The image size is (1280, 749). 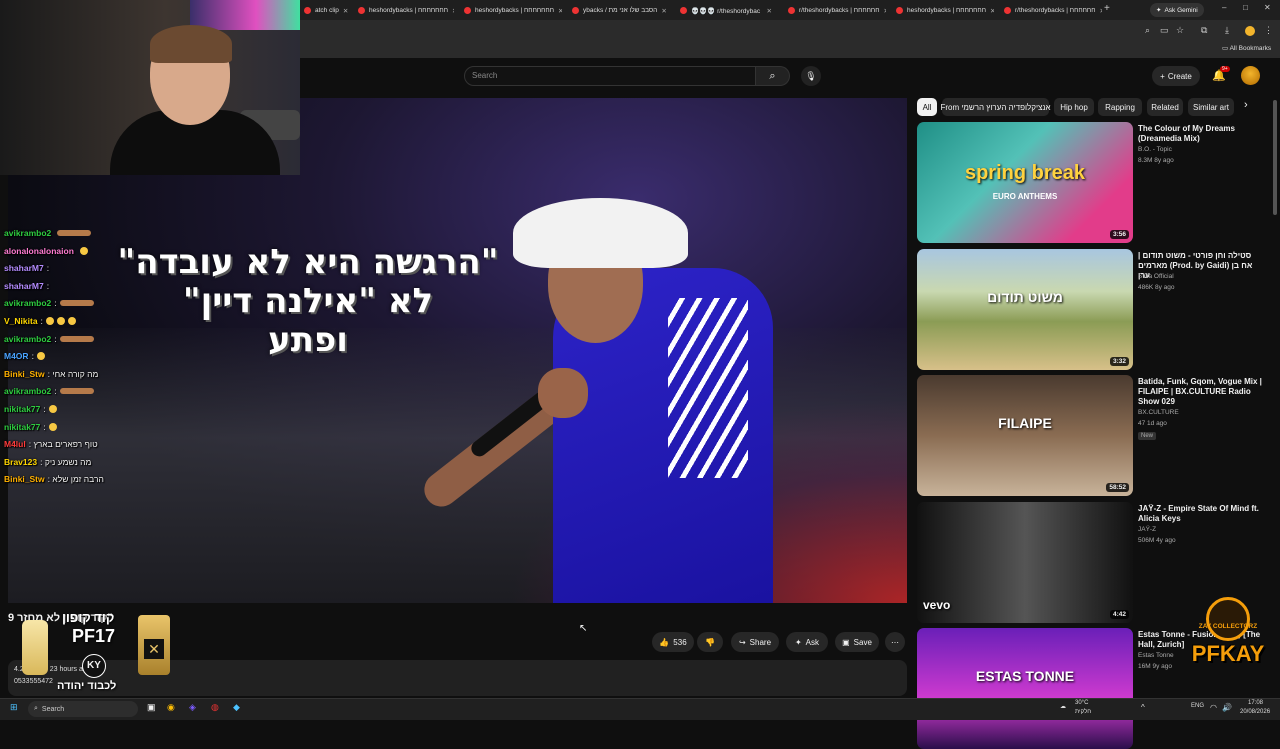 I want to click on search-input: Search, so click(x=610, y=76).